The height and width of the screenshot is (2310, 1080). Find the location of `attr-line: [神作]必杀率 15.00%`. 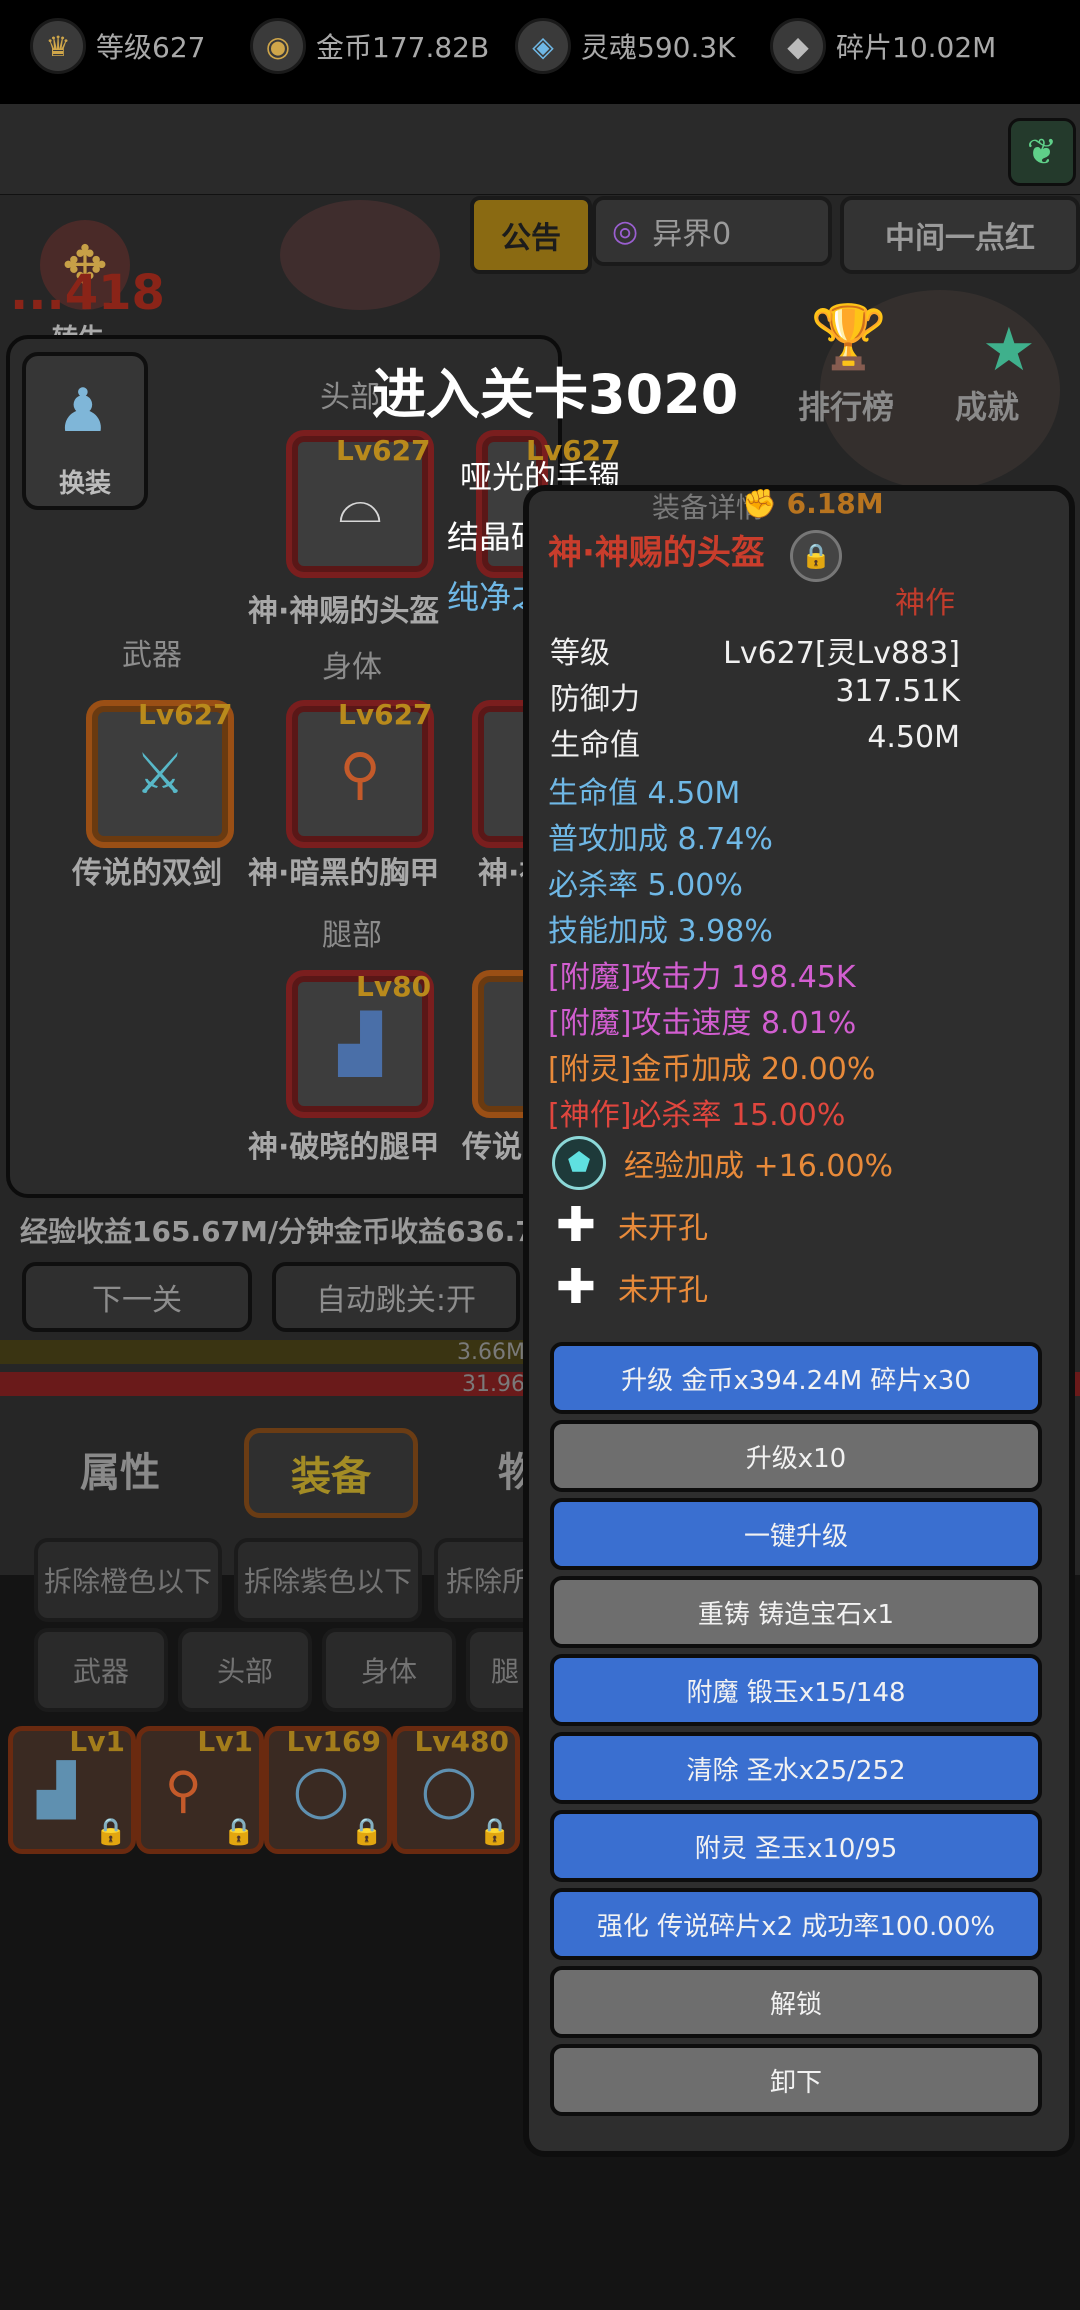

attr-line: [神作]必杀率 15.00% is located at coordinates (697, 1115).